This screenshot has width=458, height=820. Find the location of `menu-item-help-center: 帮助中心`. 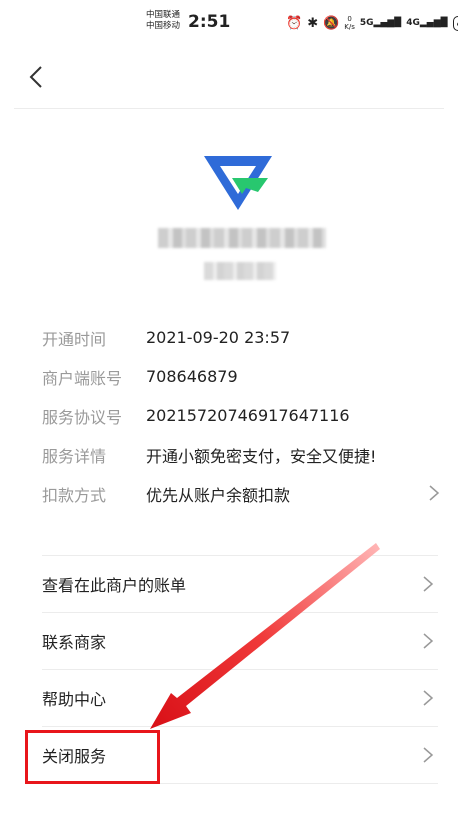

menu-item-help-center: 帮助中心 is located at coordinates (240, 698).